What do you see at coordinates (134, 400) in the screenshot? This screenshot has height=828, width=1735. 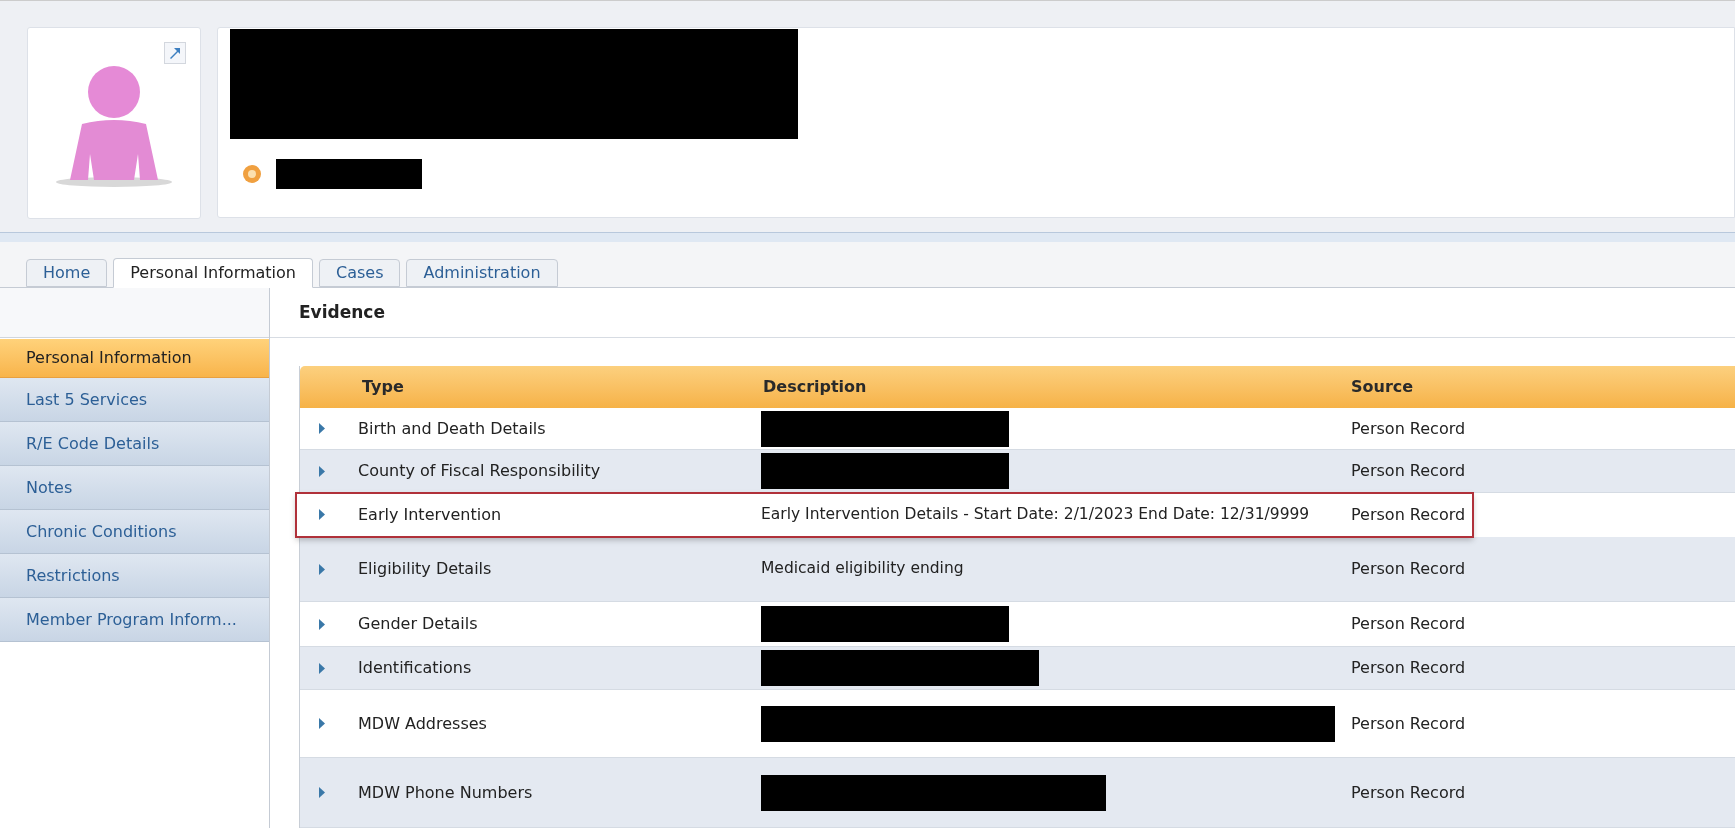 I see `sidebar-item: Last 5 Services` at bounding box center [134, 400].